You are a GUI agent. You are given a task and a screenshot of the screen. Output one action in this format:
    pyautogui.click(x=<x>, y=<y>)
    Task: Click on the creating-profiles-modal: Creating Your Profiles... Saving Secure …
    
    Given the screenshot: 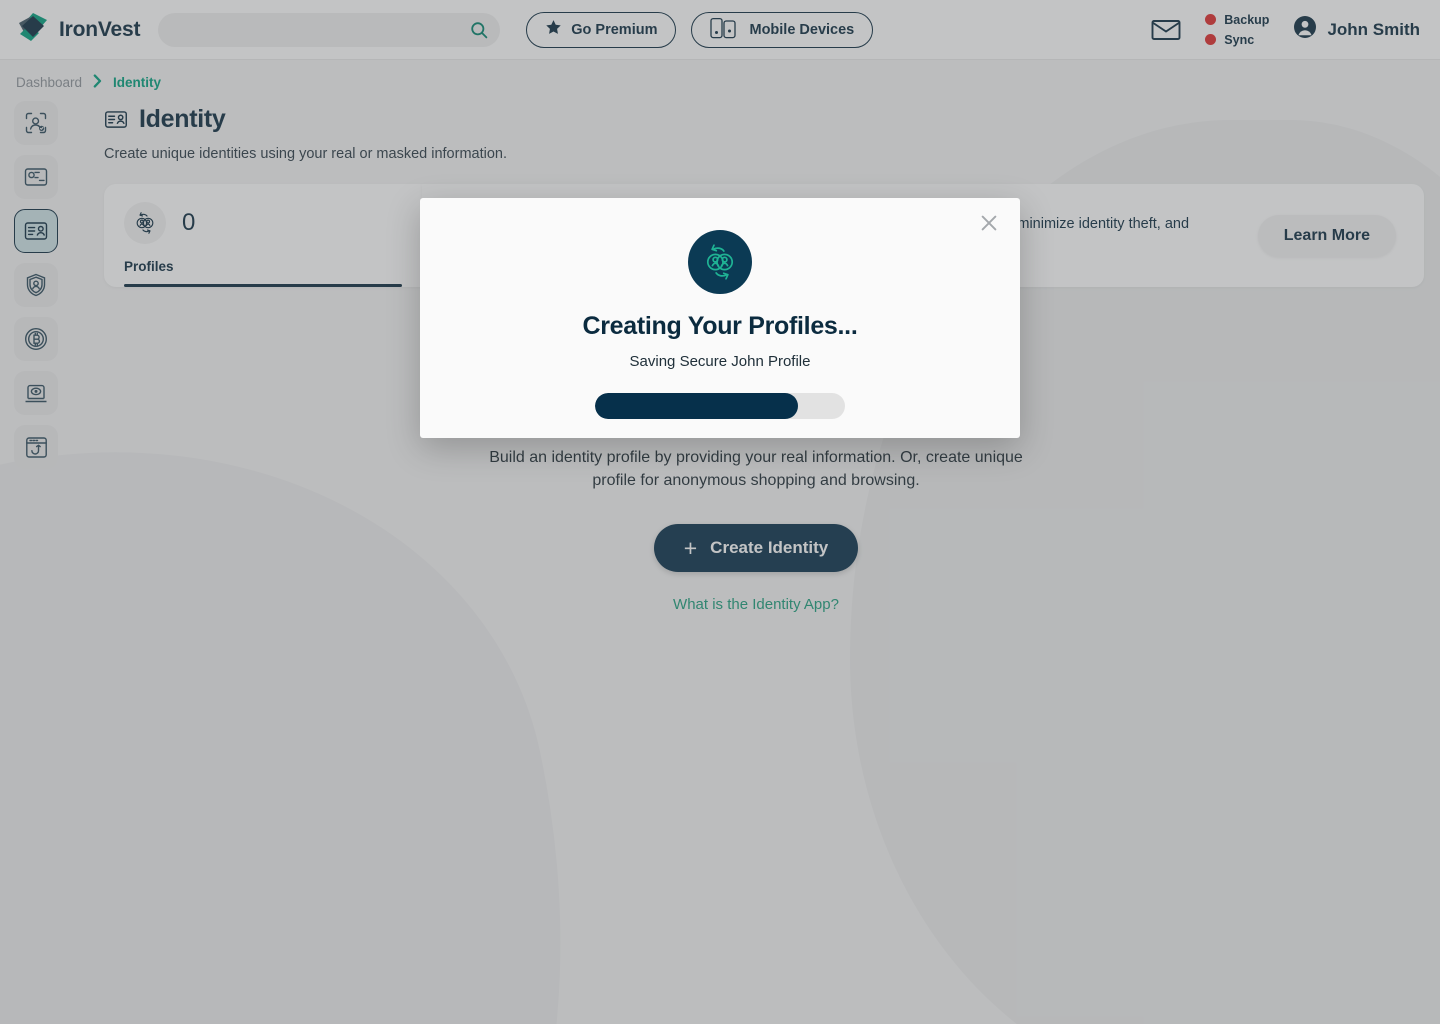 What is the action you would take?
    pyautogui.click(x=720, y=318)
    